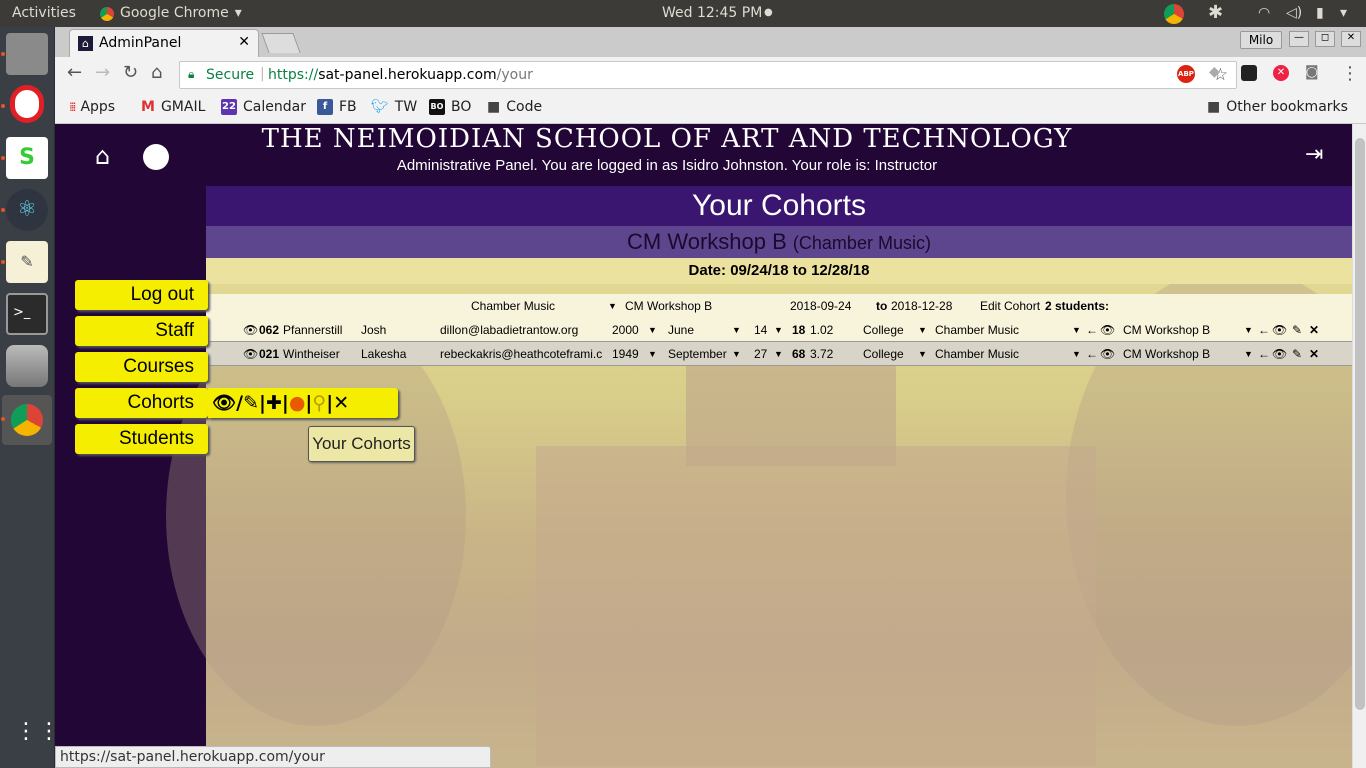  What do you see at coordinates (141, 331) in the screenshot?
I see `nav-staff: Staff` at bounding box center [141, 331].